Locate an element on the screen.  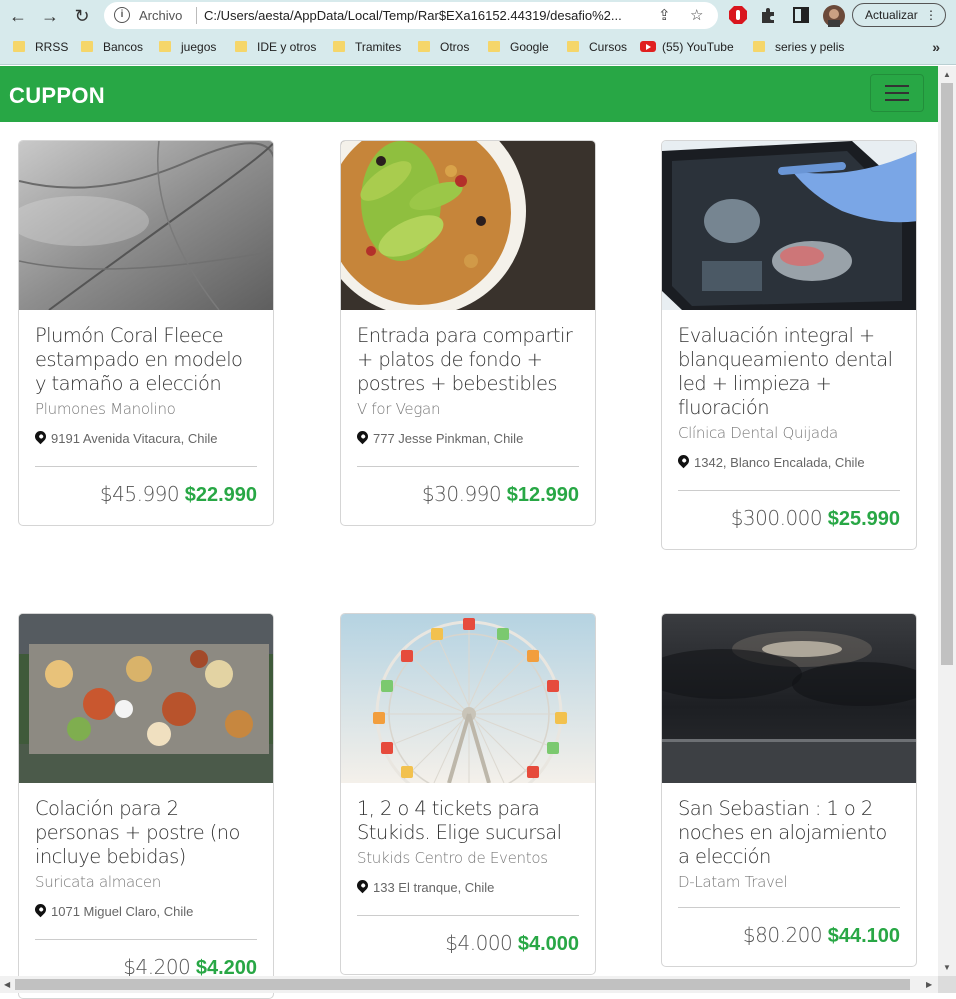
old-price: $30.990 is located at coordinates (461, 494).